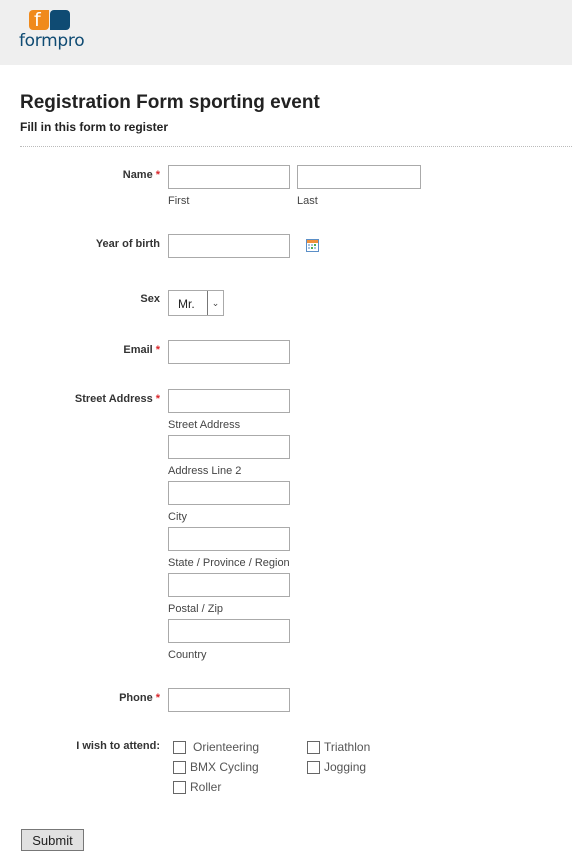 The width and height of the screenshot is (572, 864). I want to click on checkbox-label: Orienteering, so click(226, 747).